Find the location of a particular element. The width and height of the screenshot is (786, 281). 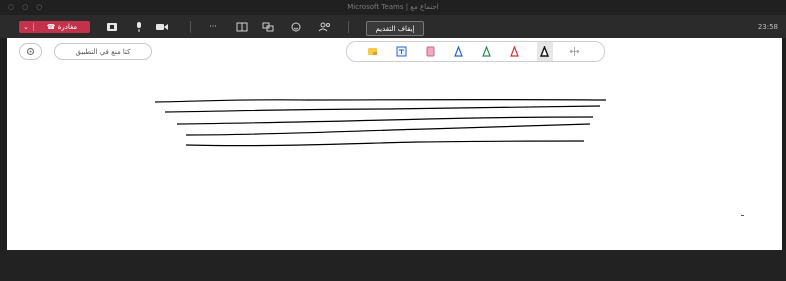

leave-label: مغادرة is located at coordinates (67, 27).